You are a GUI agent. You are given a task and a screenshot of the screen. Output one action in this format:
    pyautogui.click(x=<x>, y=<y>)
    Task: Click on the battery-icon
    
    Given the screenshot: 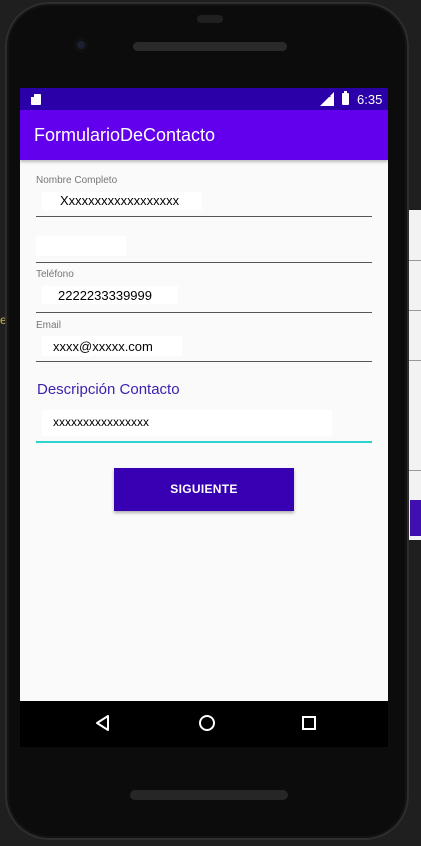 What is the action you would take?
    pyautogui.click(x=345, y=98)
    